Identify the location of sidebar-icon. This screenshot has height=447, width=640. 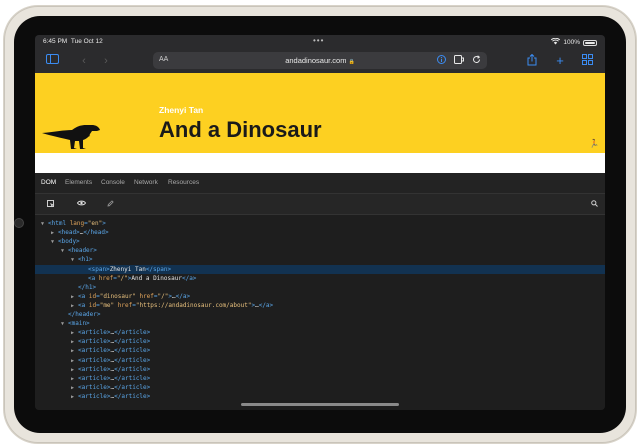
(52, 61).